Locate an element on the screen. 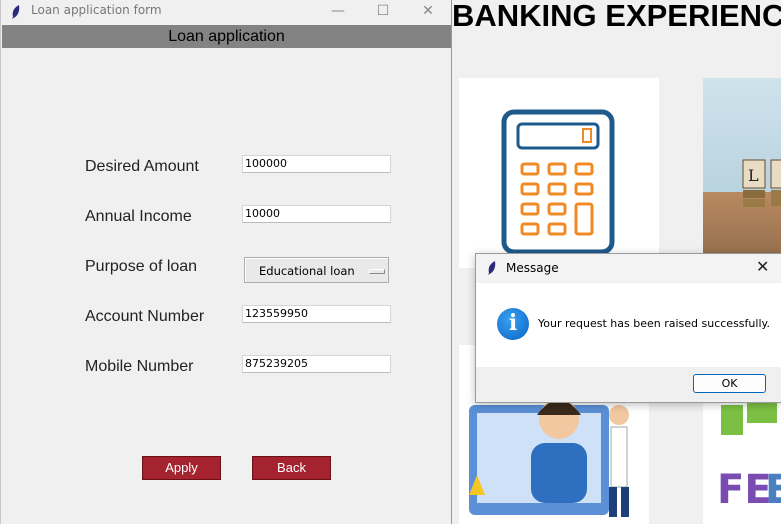 This screenshot has height=524, width=781. calculator-illustration is located at coordinates (558, 182).